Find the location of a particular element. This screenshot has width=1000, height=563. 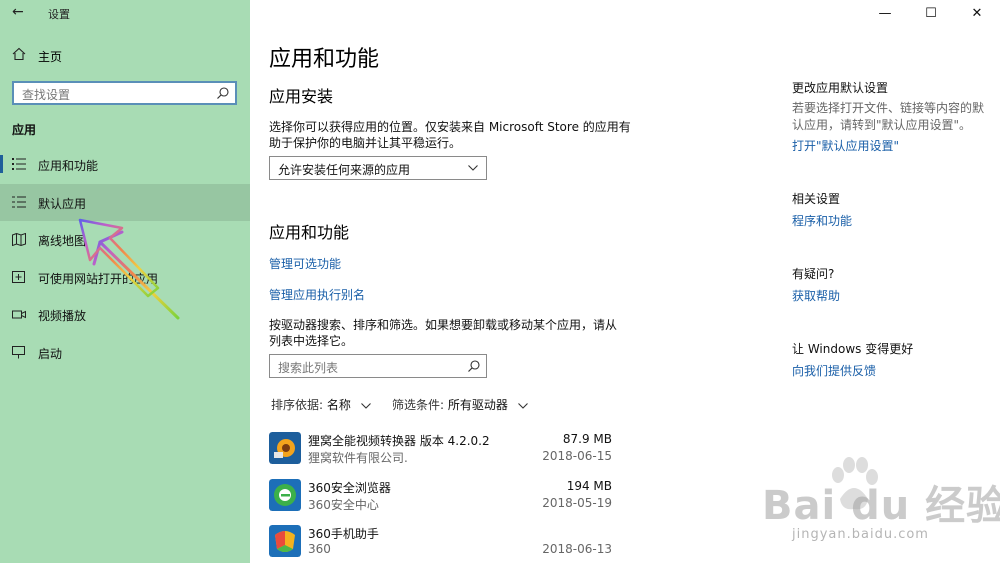

baidu-watermark: Bai du 经验 jingyan.baidu.com is located at coordinates (879, 509).